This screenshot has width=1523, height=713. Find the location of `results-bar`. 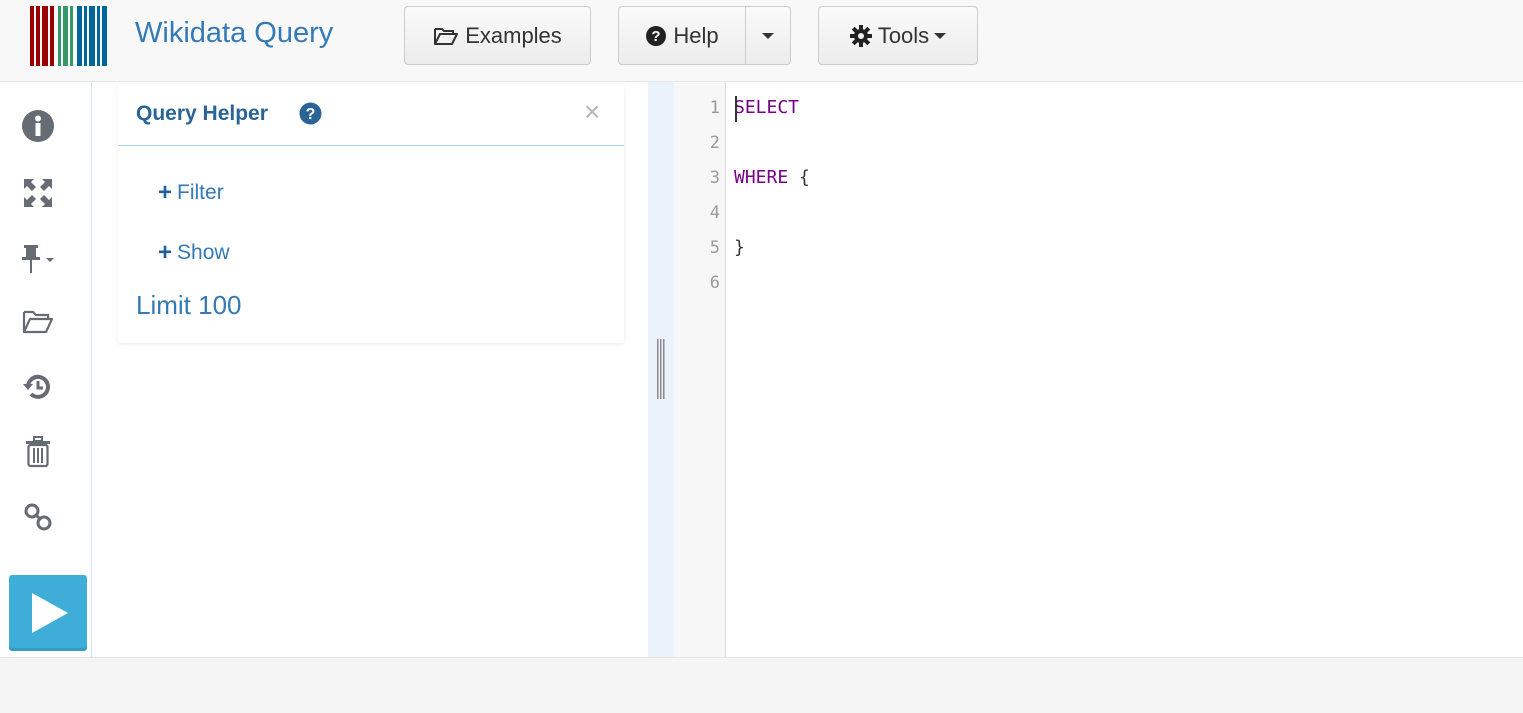

results-bar is located at coordinates (761, 685).